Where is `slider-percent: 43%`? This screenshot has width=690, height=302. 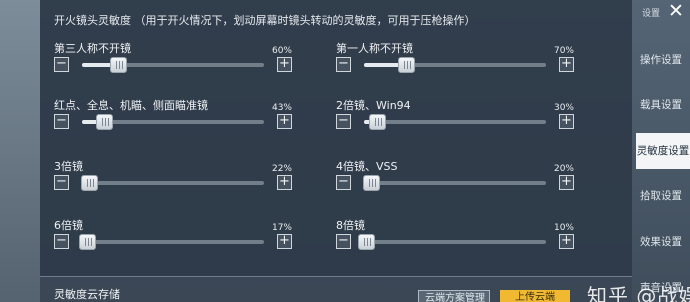
slider-percent: 43% is located at coordinates (281, 108).